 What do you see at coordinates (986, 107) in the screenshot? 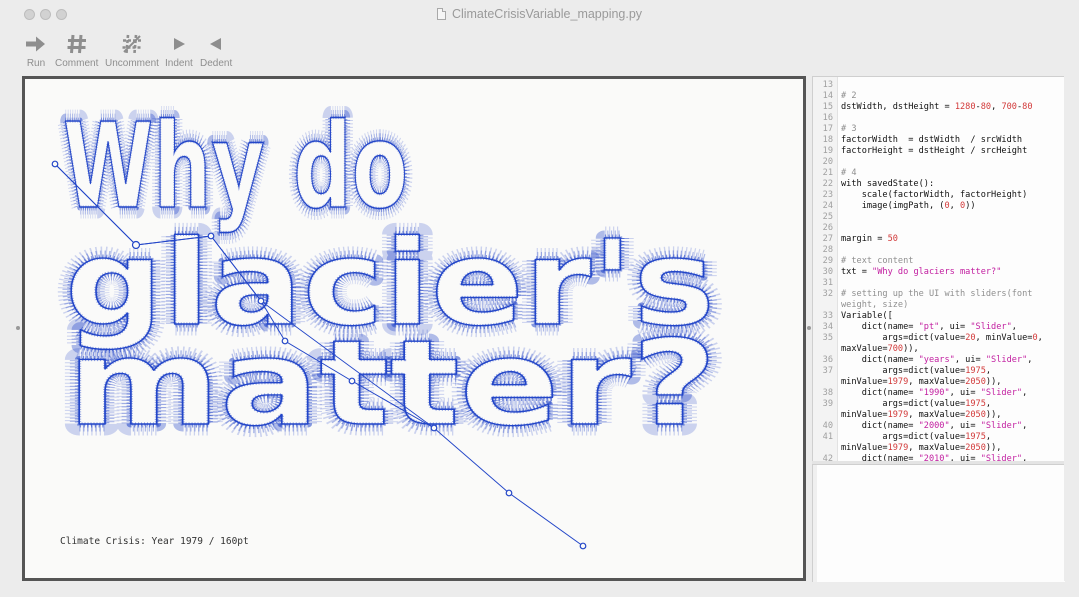
I see `code-token: 80` at bounding box center [986, 107].